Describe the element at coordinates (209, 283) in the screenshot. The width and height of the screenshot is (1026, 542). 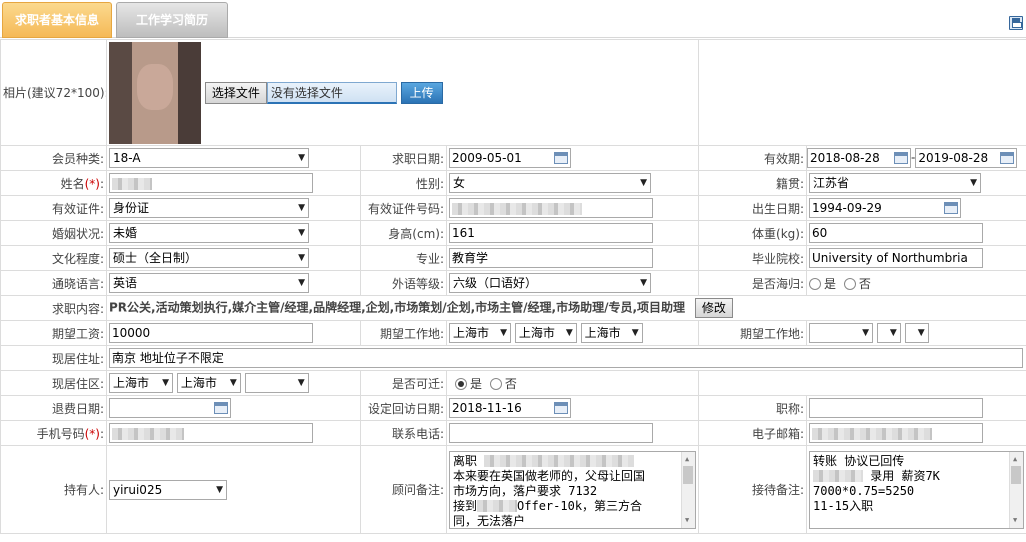
I see `language-select: 英语 ▼` at that location.